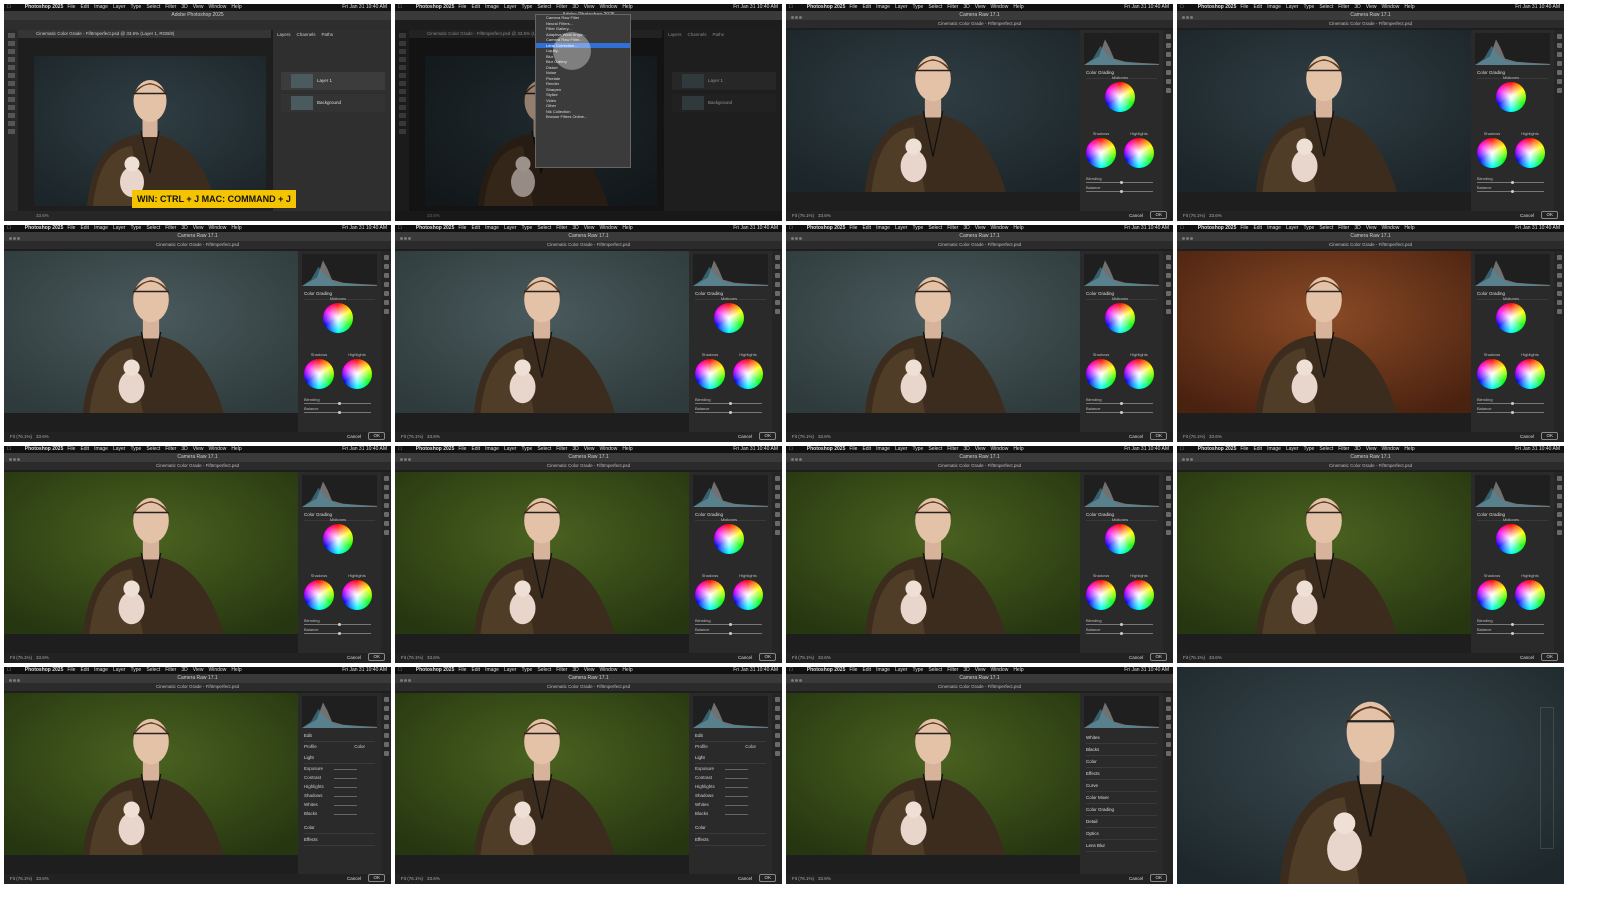 The height and width of the screenshot is (906, 1600). I want to click on brush-tool-icon, so click(11, 75).